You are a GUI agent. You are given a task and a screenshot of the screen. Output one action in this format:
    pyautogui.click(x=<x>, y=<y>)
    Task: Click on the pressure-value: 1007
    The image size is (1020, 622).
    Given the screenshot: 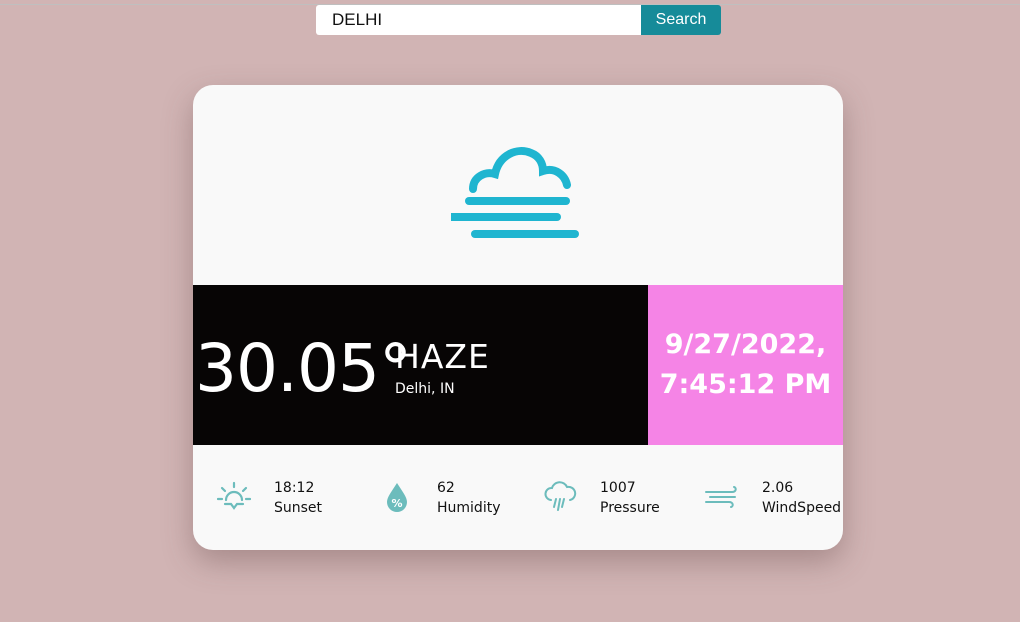 What is the action you would take?
    pyautogui.click(x=618, y=488)
    